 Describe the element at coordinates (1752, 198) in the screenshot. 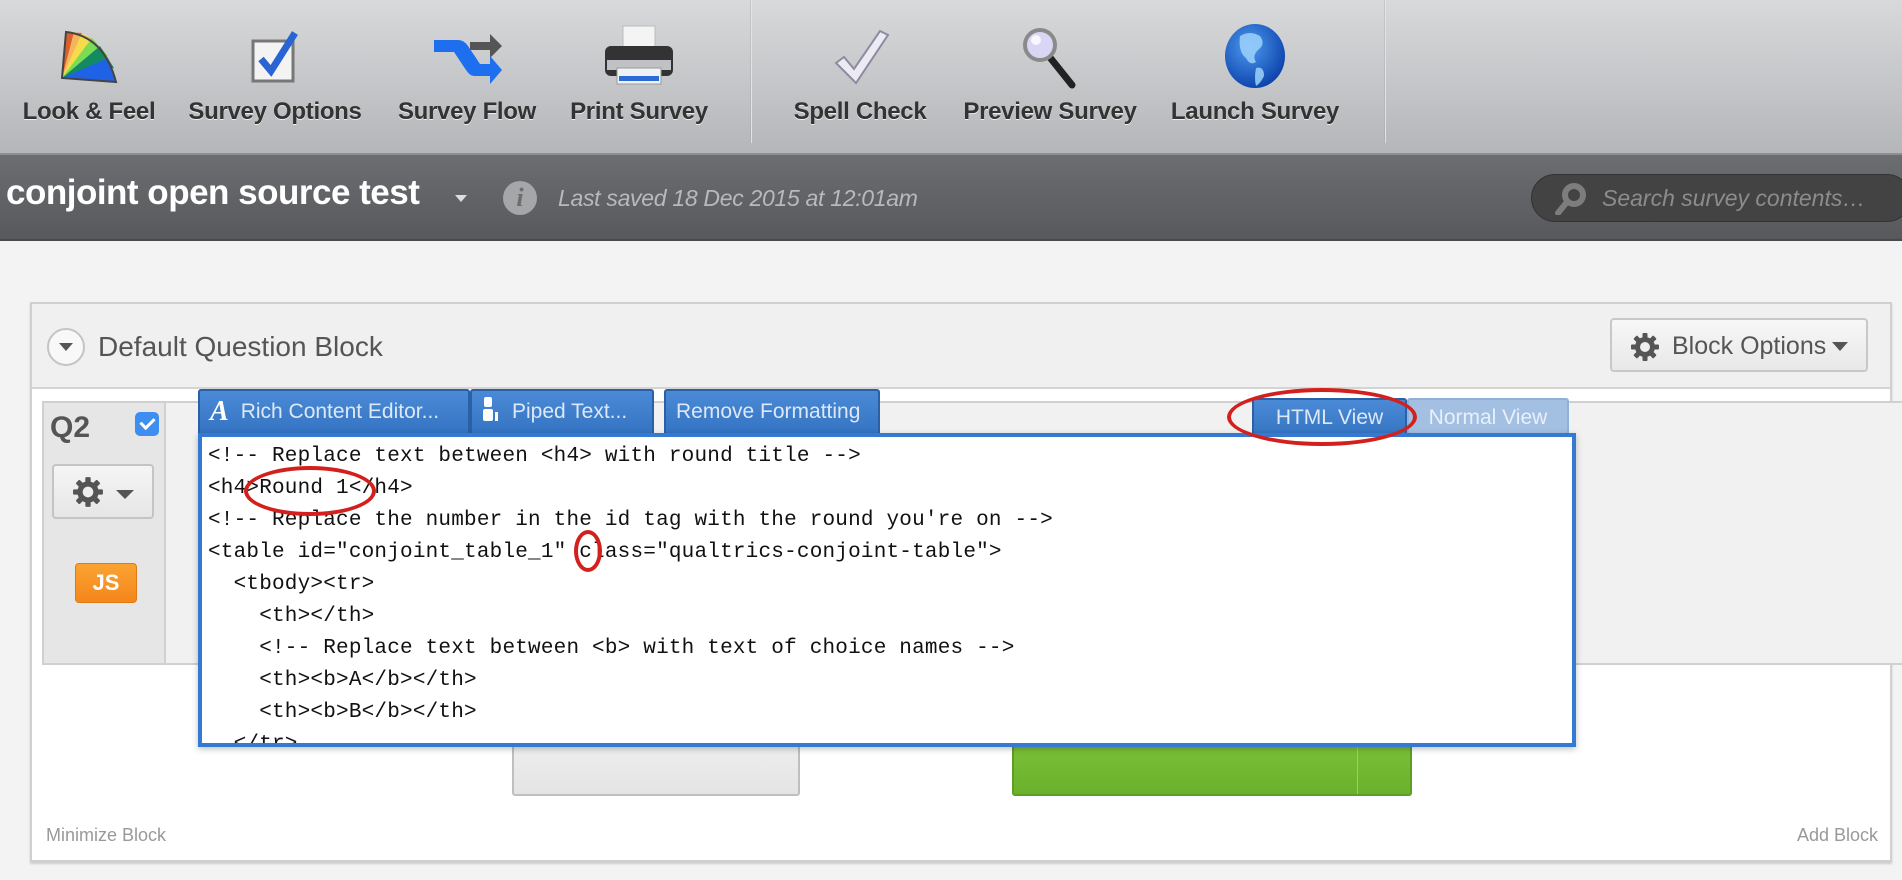

I see `search-input` at that location.